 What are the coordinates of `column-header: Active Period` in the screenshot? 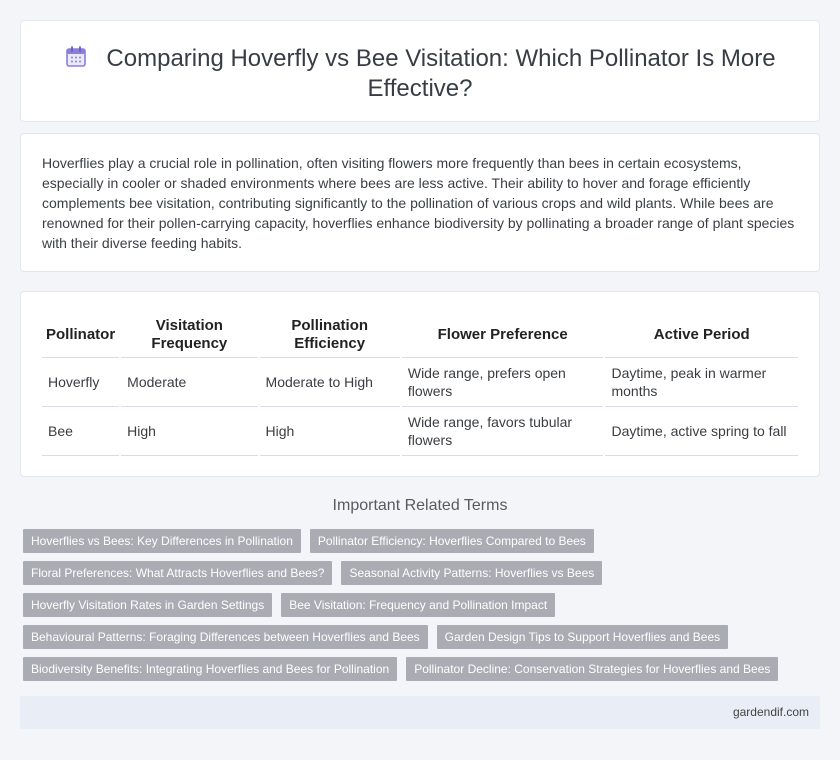 It's located at (700, 333).